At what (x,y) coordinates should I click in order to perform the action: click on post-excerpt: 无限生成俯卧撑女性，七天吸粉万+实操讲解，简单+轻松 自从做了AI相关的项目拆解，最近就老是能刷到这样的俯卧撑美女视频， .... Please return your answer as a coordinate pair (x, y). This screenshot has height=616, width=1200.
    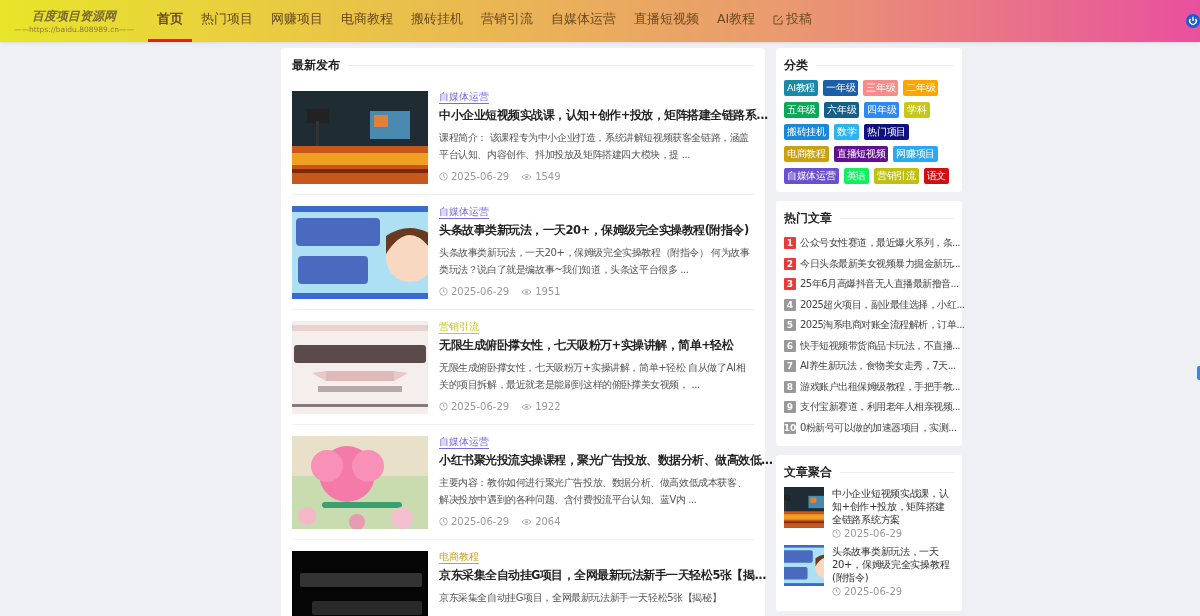
    Looking at the image, I should click on (593, 376).